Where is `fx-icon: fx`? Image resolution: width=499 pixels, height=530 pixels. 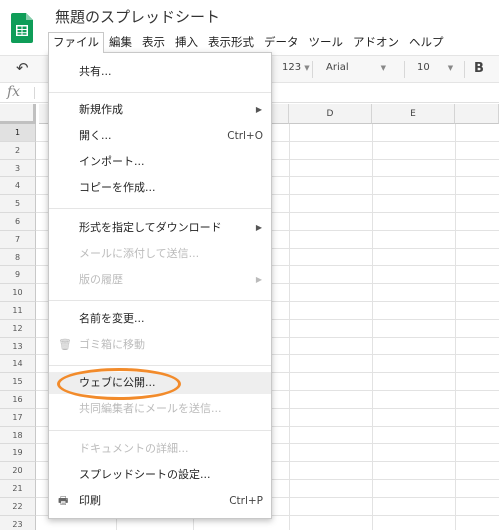 fx-icon: fx is located at coordinates (14, 92).